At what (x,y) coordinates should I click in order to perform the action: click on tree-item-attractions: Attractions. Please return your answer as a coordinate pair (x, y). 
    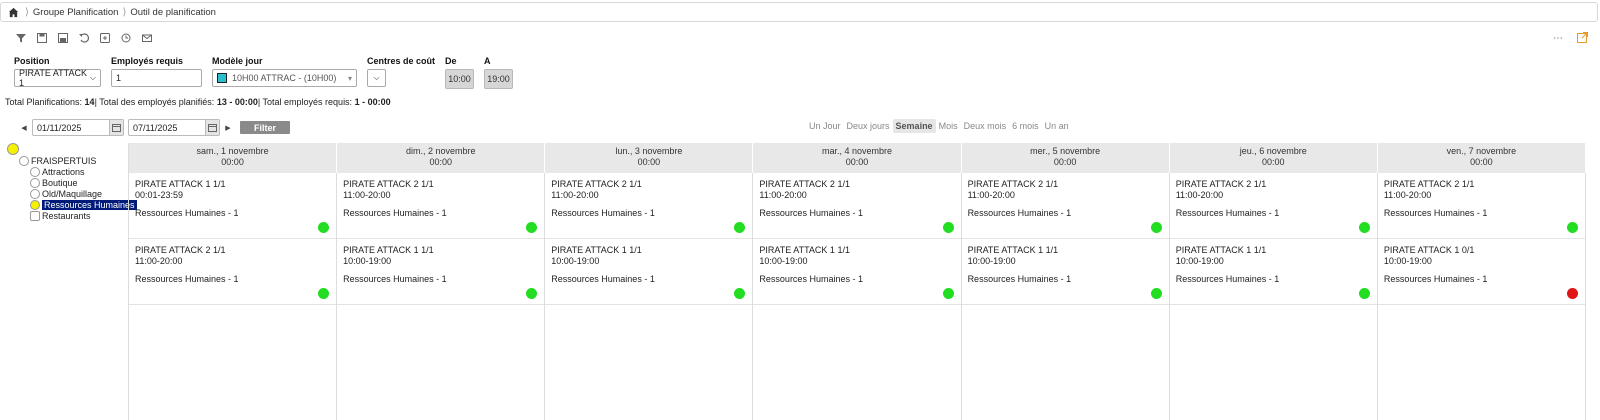
    Looking at the image, I should click on (83, 171).